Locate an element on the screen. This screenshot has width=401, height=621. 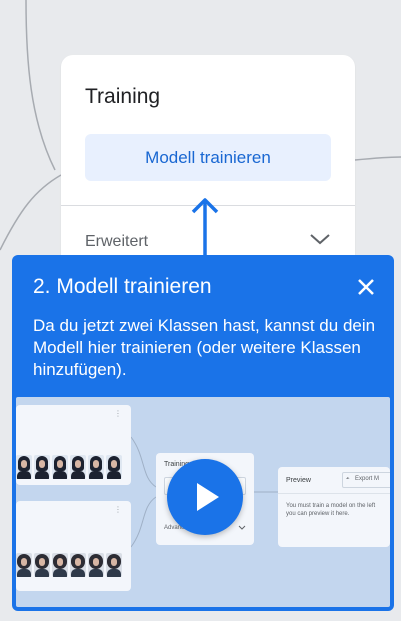
arrow-up-icon is located at coordinates (205, 227).